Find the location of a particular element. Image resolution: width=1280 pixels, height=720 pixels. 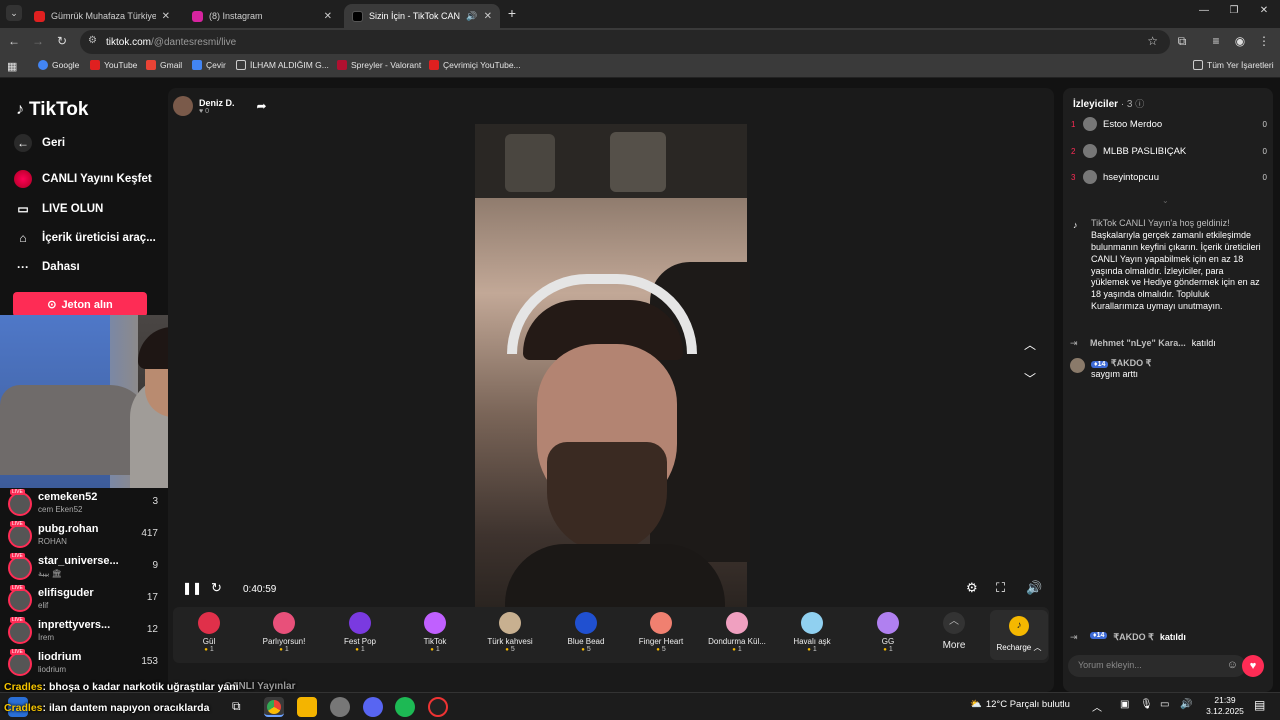

chrome-taskbar-icon is located at coordinates (274, 707).